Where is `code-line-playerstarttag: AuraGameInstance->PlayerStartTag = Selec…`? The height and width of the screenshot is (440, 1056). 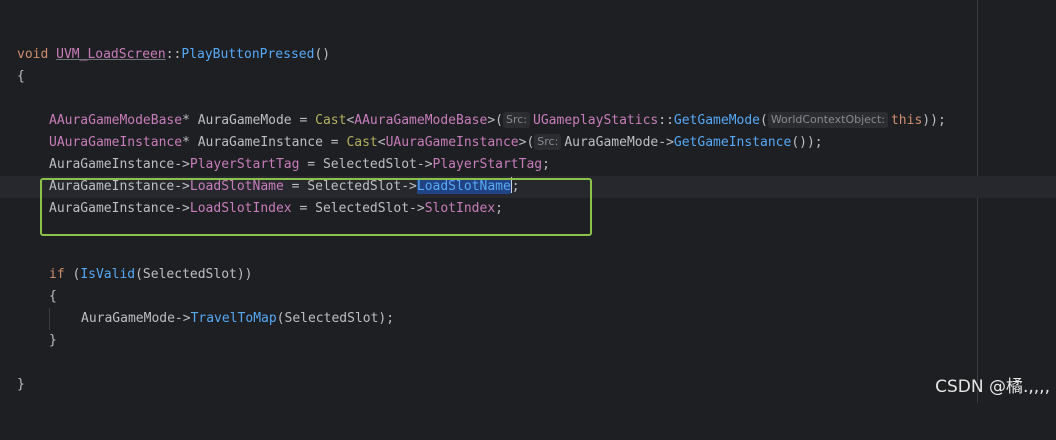
code-line-playerstarttag: AuraGameInstance->PlayerStartTag = Selec… is located at coordinates (528, 165).